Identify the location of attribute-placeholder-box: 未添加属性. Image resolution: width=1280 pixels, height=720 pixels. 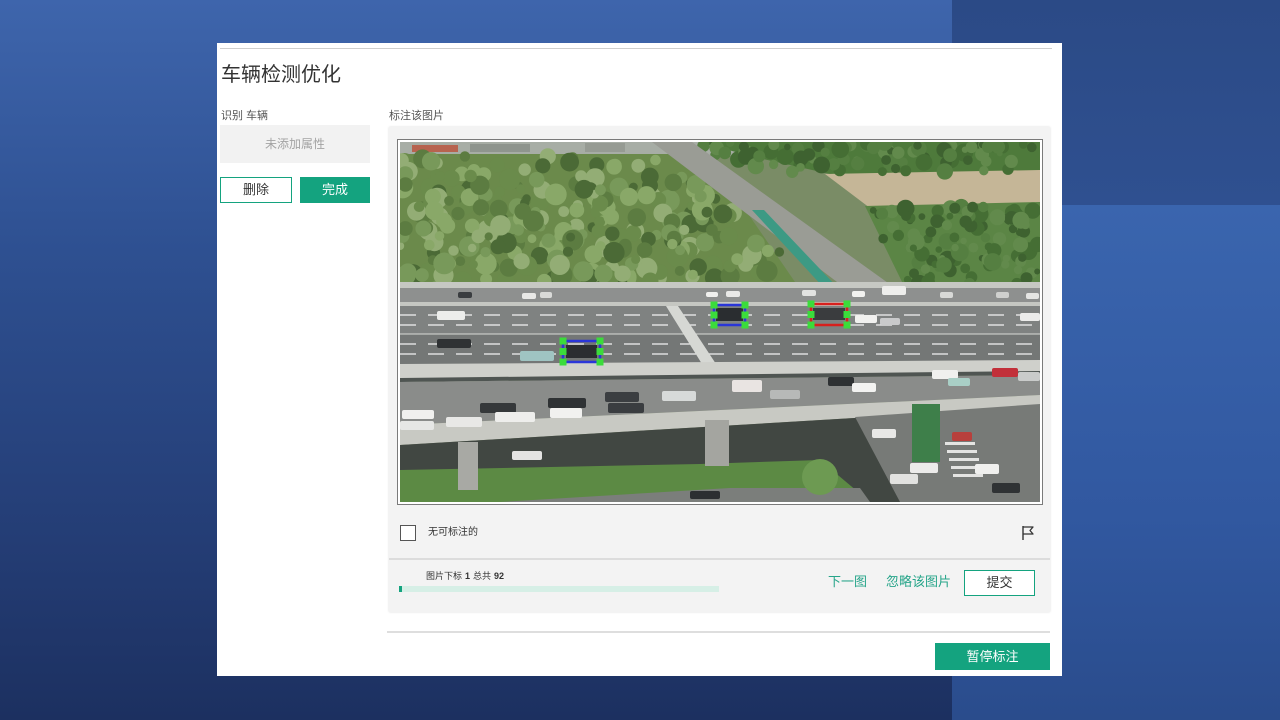
(295, 144).